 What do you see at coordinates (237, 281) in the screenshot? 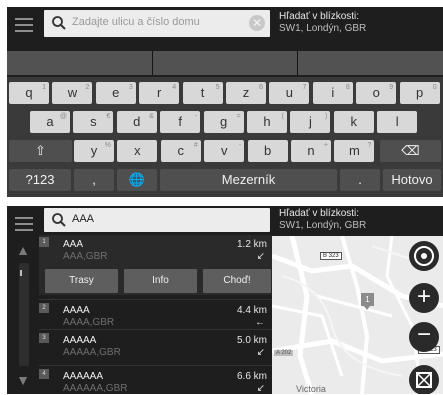
I see `go-button: Choď!` at bounding box center [237, 281].